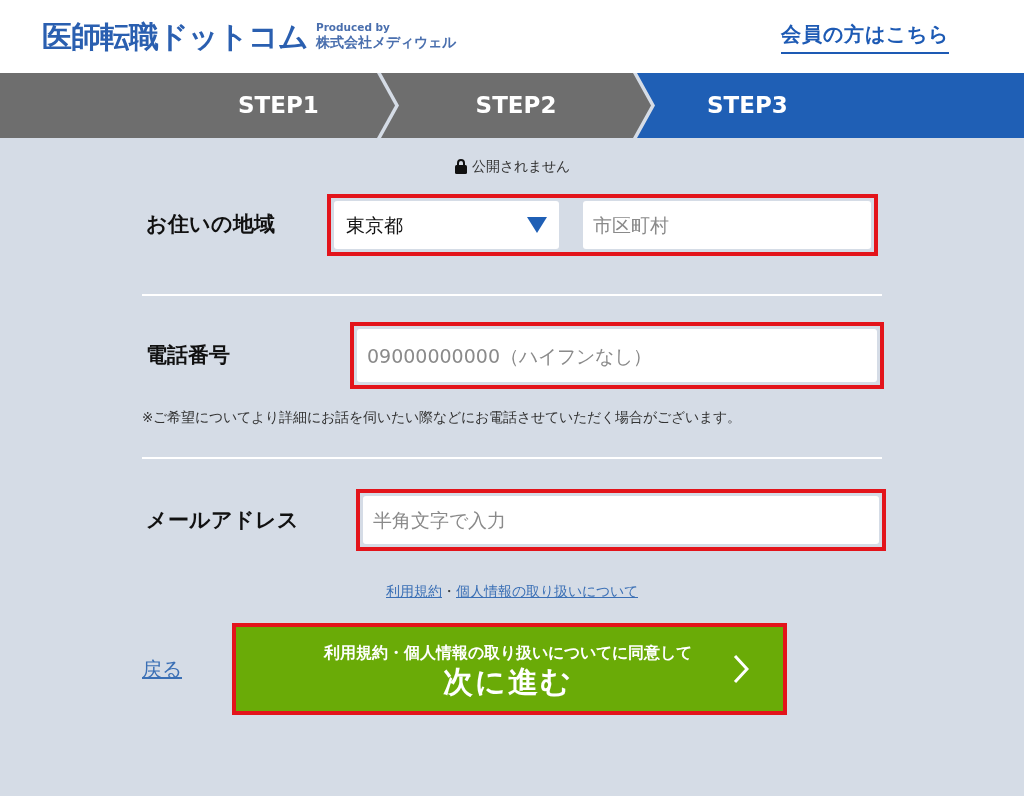 The image size is (1024, 796). I want to click on button-label: 次に進む, so click(507, 681).